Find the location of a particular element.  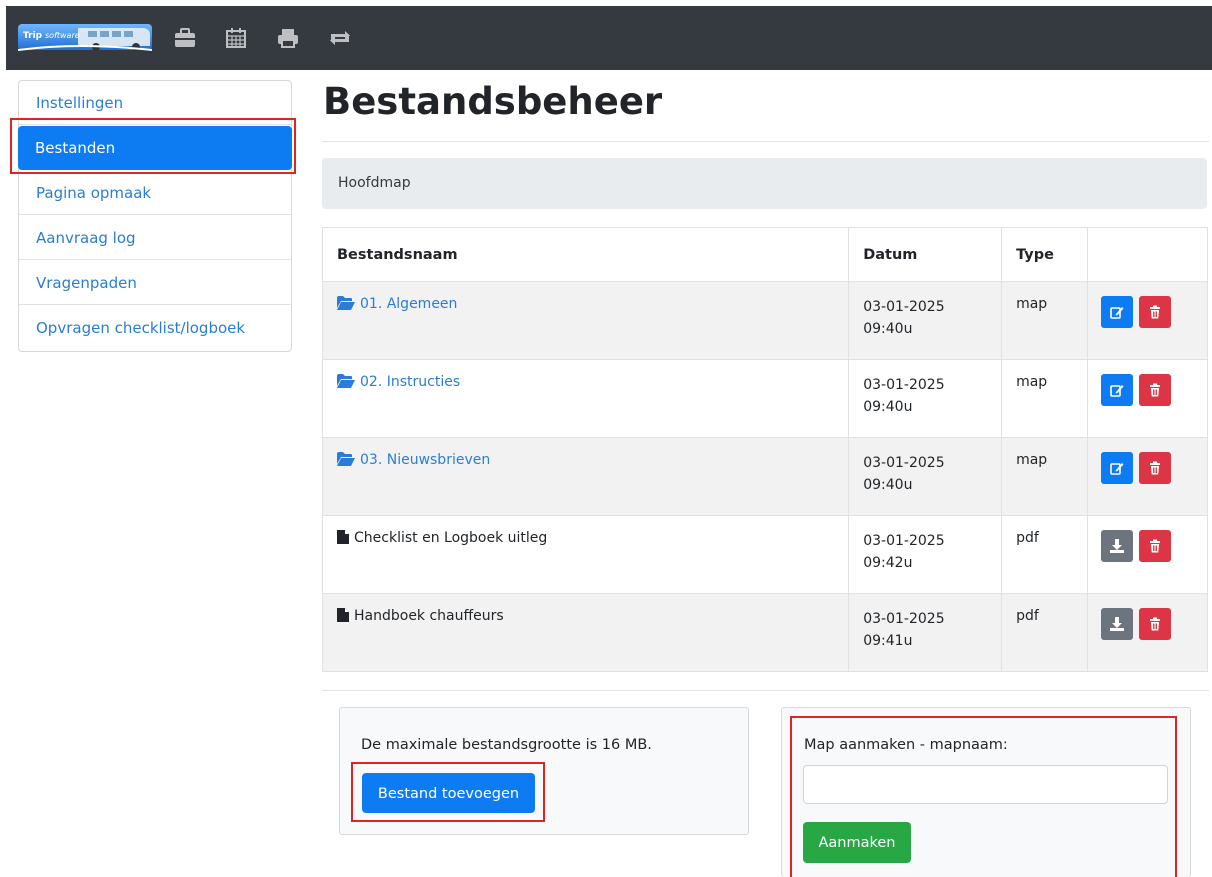

name-cell: 03. Nieuwsbrieven is located at coordinates (585, 476).